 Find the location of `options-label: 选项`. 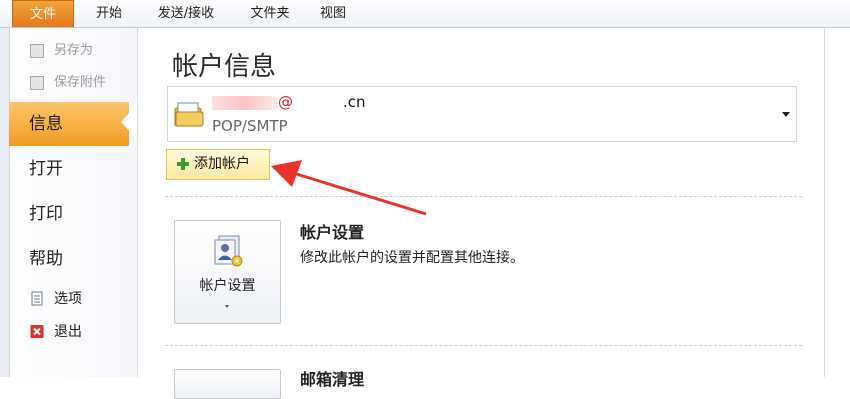

options-label: 选项 is located at coordinates (68, 299).